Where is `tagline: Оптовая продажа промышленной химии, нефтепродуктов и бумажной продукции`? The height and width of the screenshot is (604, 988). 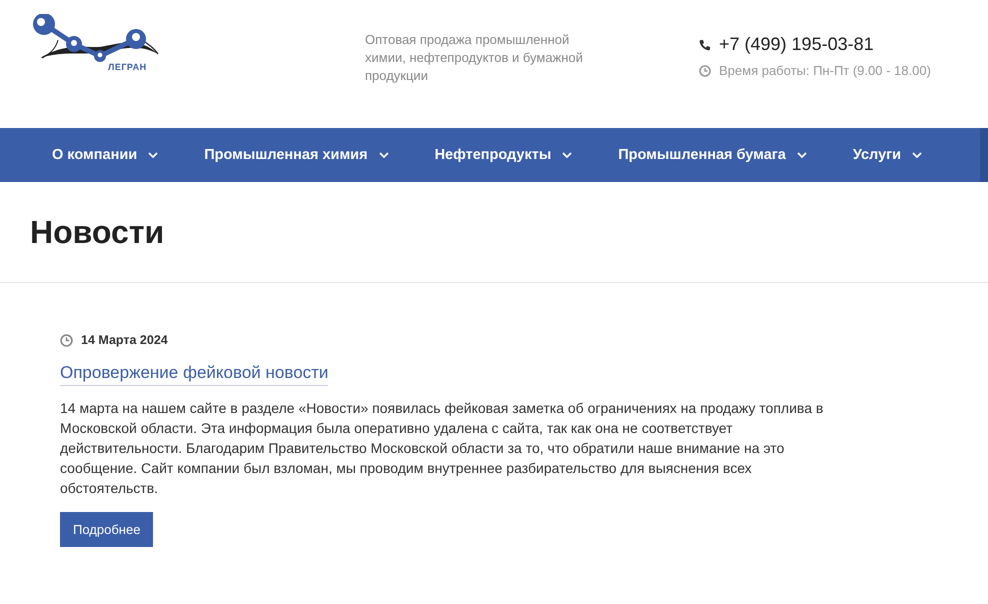 tagline: Оптовая продажа промышленной химии, нефтепродуктов и бумажной продукции is located at coordinates (474, 58).